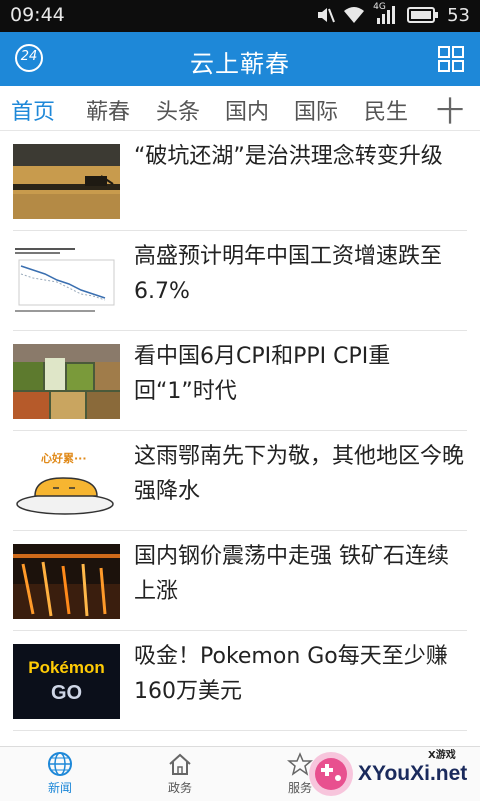  What do you see at coordinates (442, 753) in the screenshot?
I see `watermark-small: X游戏` at bounding box center [442, 753].